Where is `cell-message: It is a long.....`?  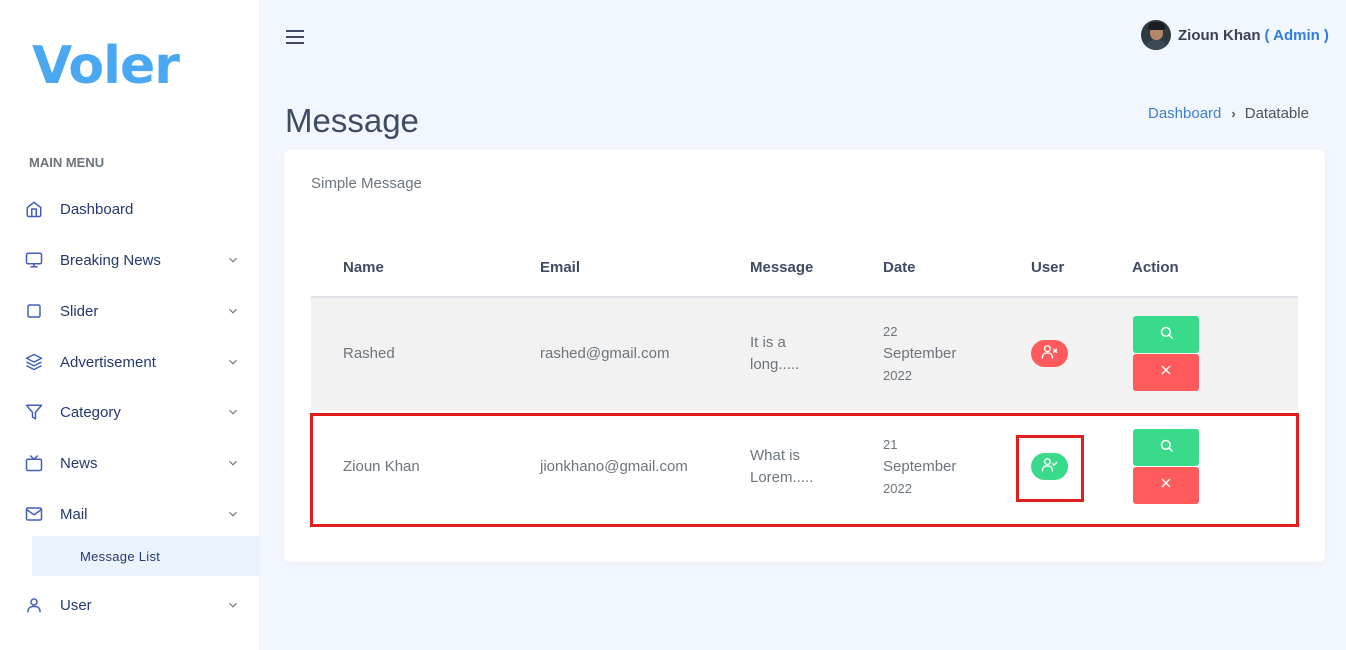 cell-message: It is a long..... is located at coordinates (774, 354).